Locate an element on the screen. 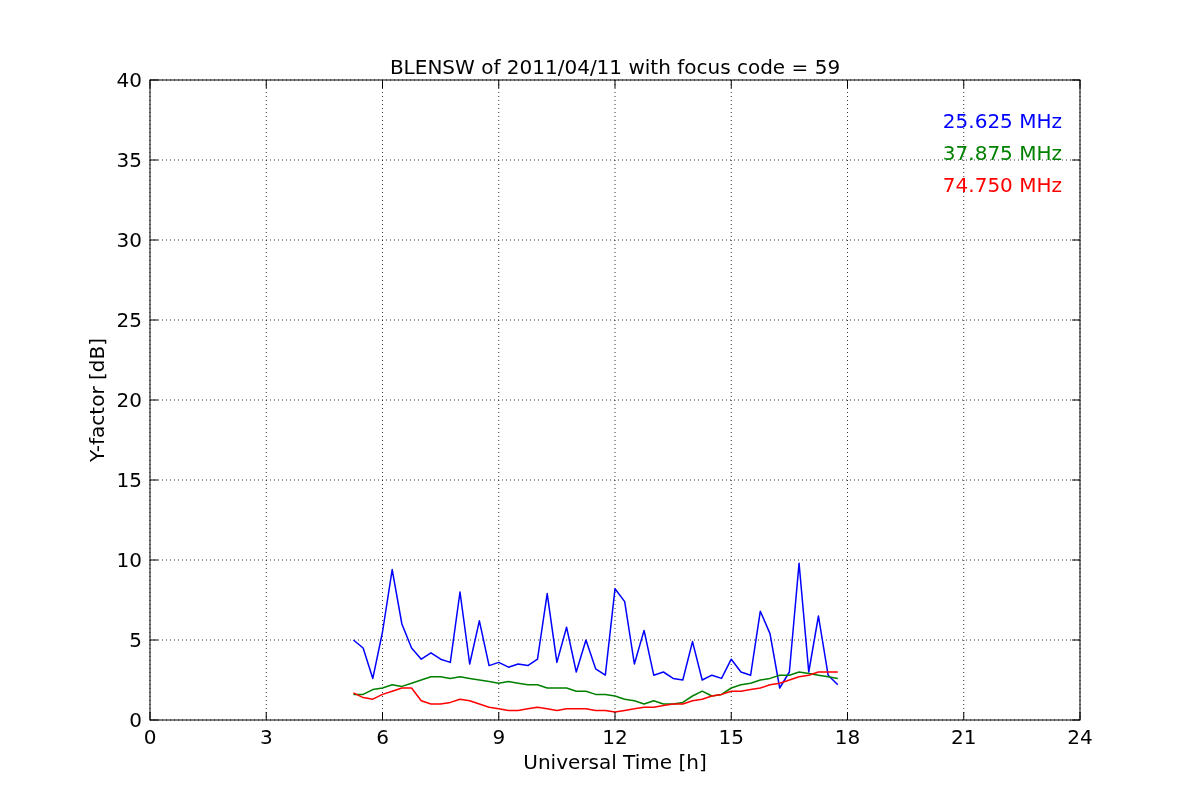 This screenshot has width=1200, height=800. tick-label: 6 is located at coordinates (382, 737).